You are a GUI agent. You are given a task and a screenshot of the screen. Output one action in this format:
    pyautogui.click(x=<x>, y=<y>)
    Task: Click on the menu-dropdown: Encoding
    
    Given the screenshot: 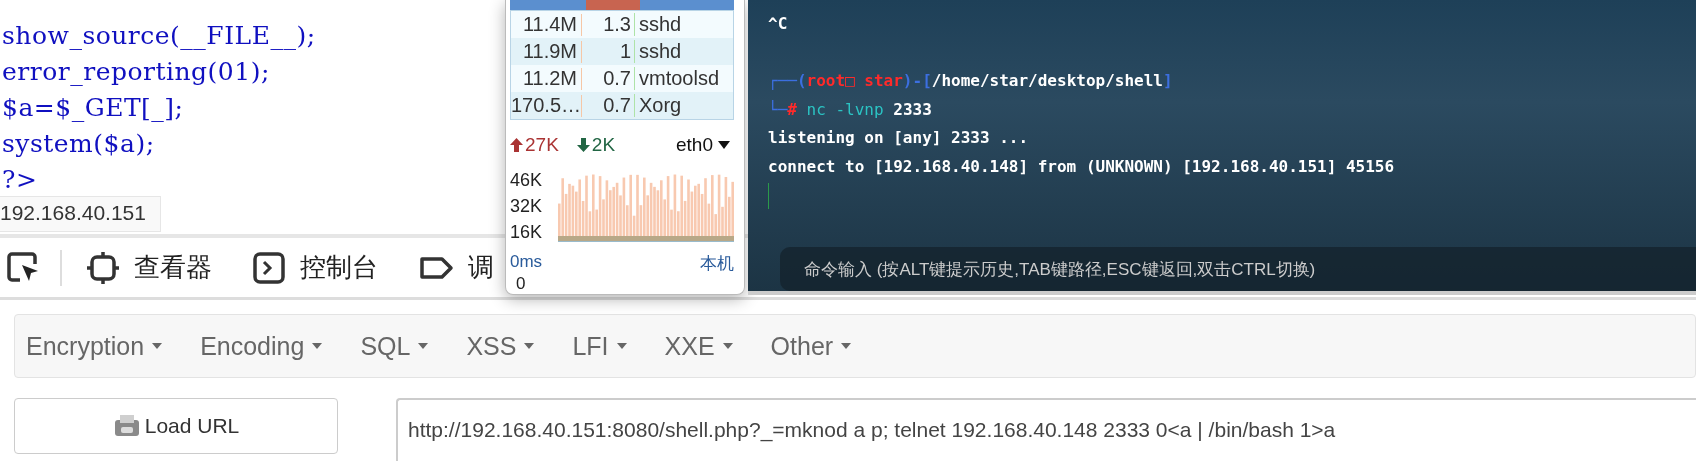 What is the action you would take?
    pyautogui.click(x=261, y=346)
    